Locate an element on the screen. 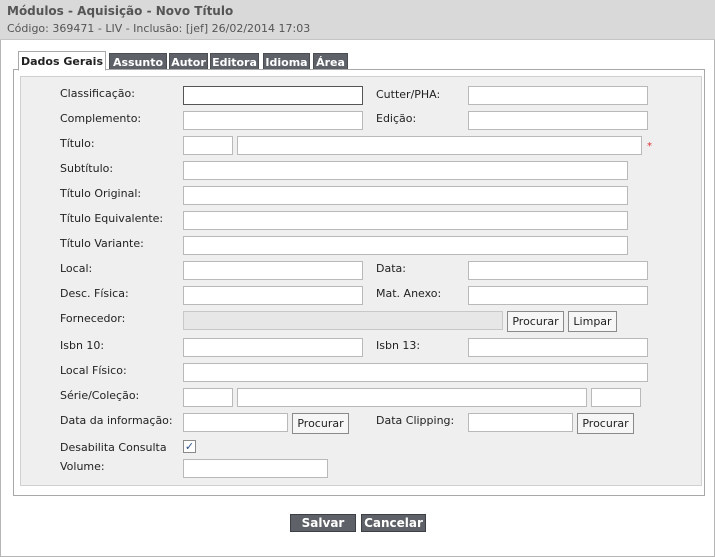  tab-dados-gerais: Dados Gerais is located at coordinates (62, 61).